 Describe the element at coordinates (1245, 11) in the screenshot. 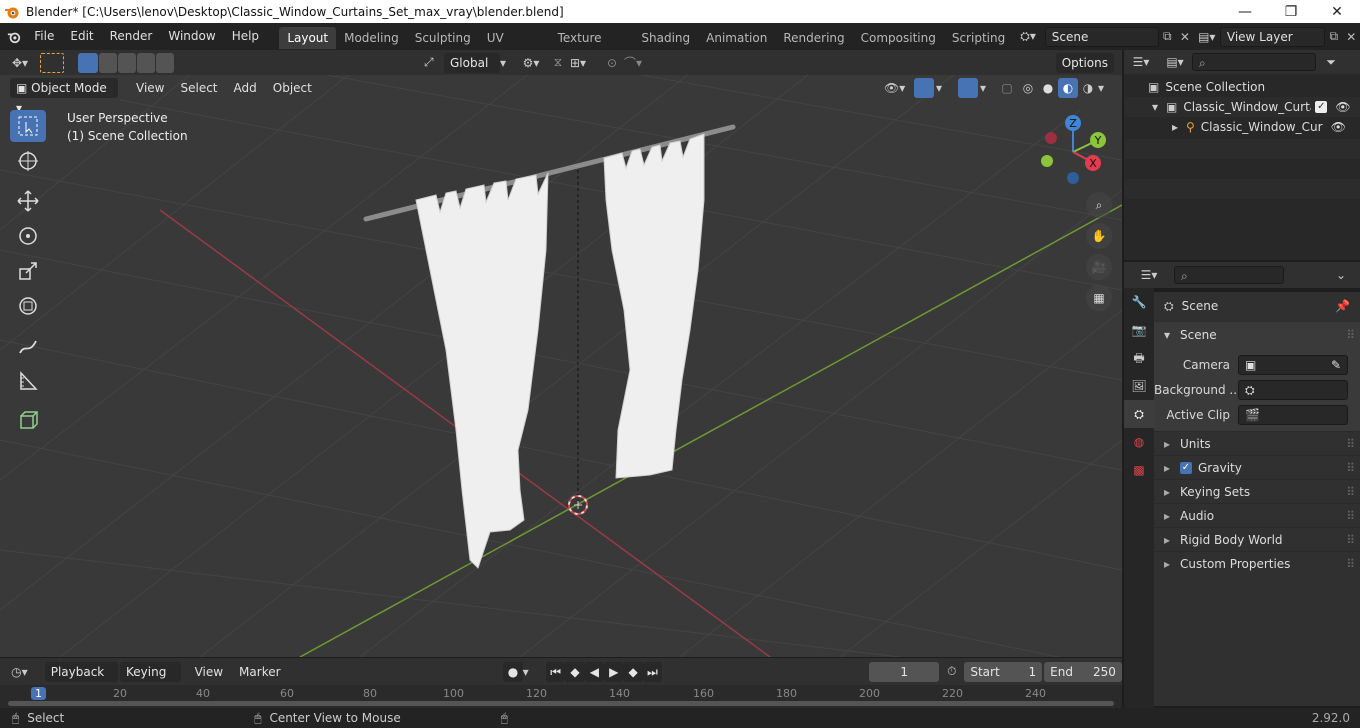

I see `minimize-button: —` at that location.